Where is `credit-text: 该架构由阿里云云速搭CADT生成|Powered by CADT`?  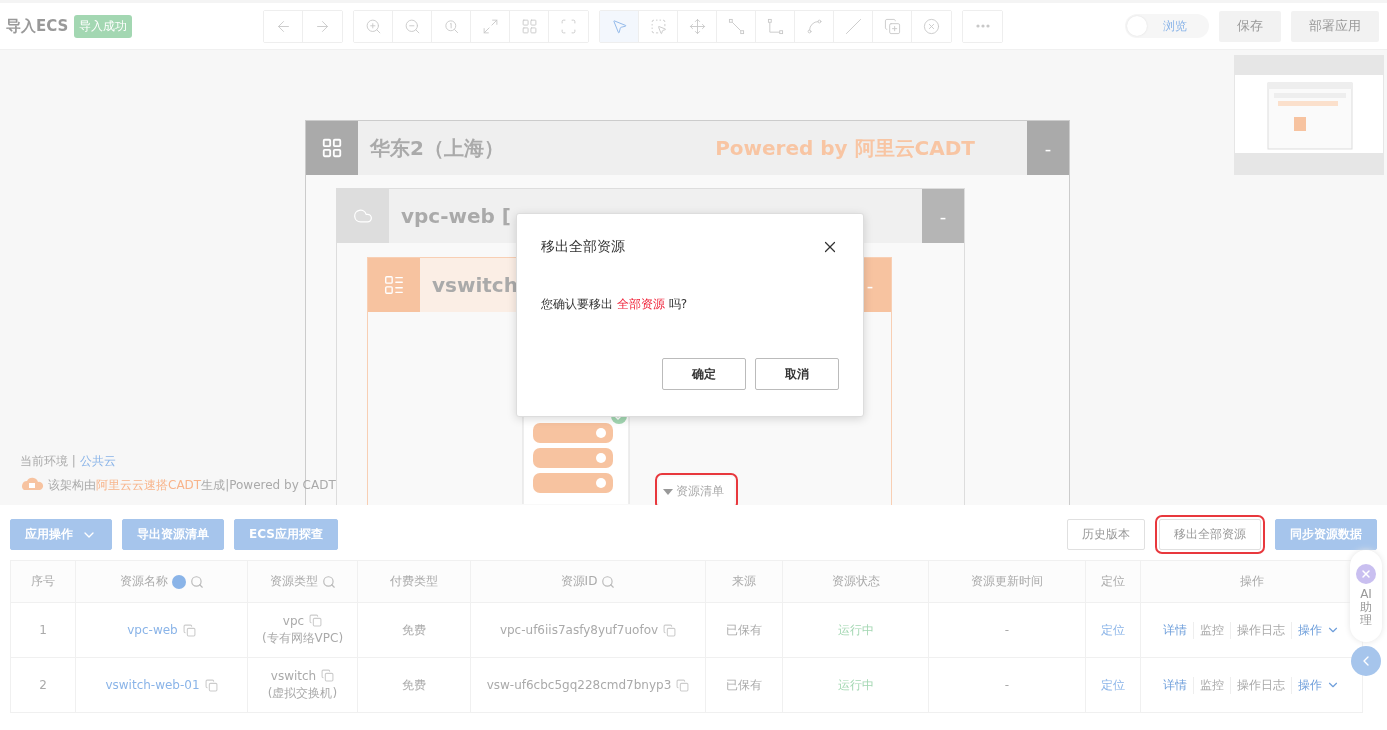
credit-text: 该架构由阿里云云速搭CADT生成|Powered by CADT is located at coordinates (192, 485).